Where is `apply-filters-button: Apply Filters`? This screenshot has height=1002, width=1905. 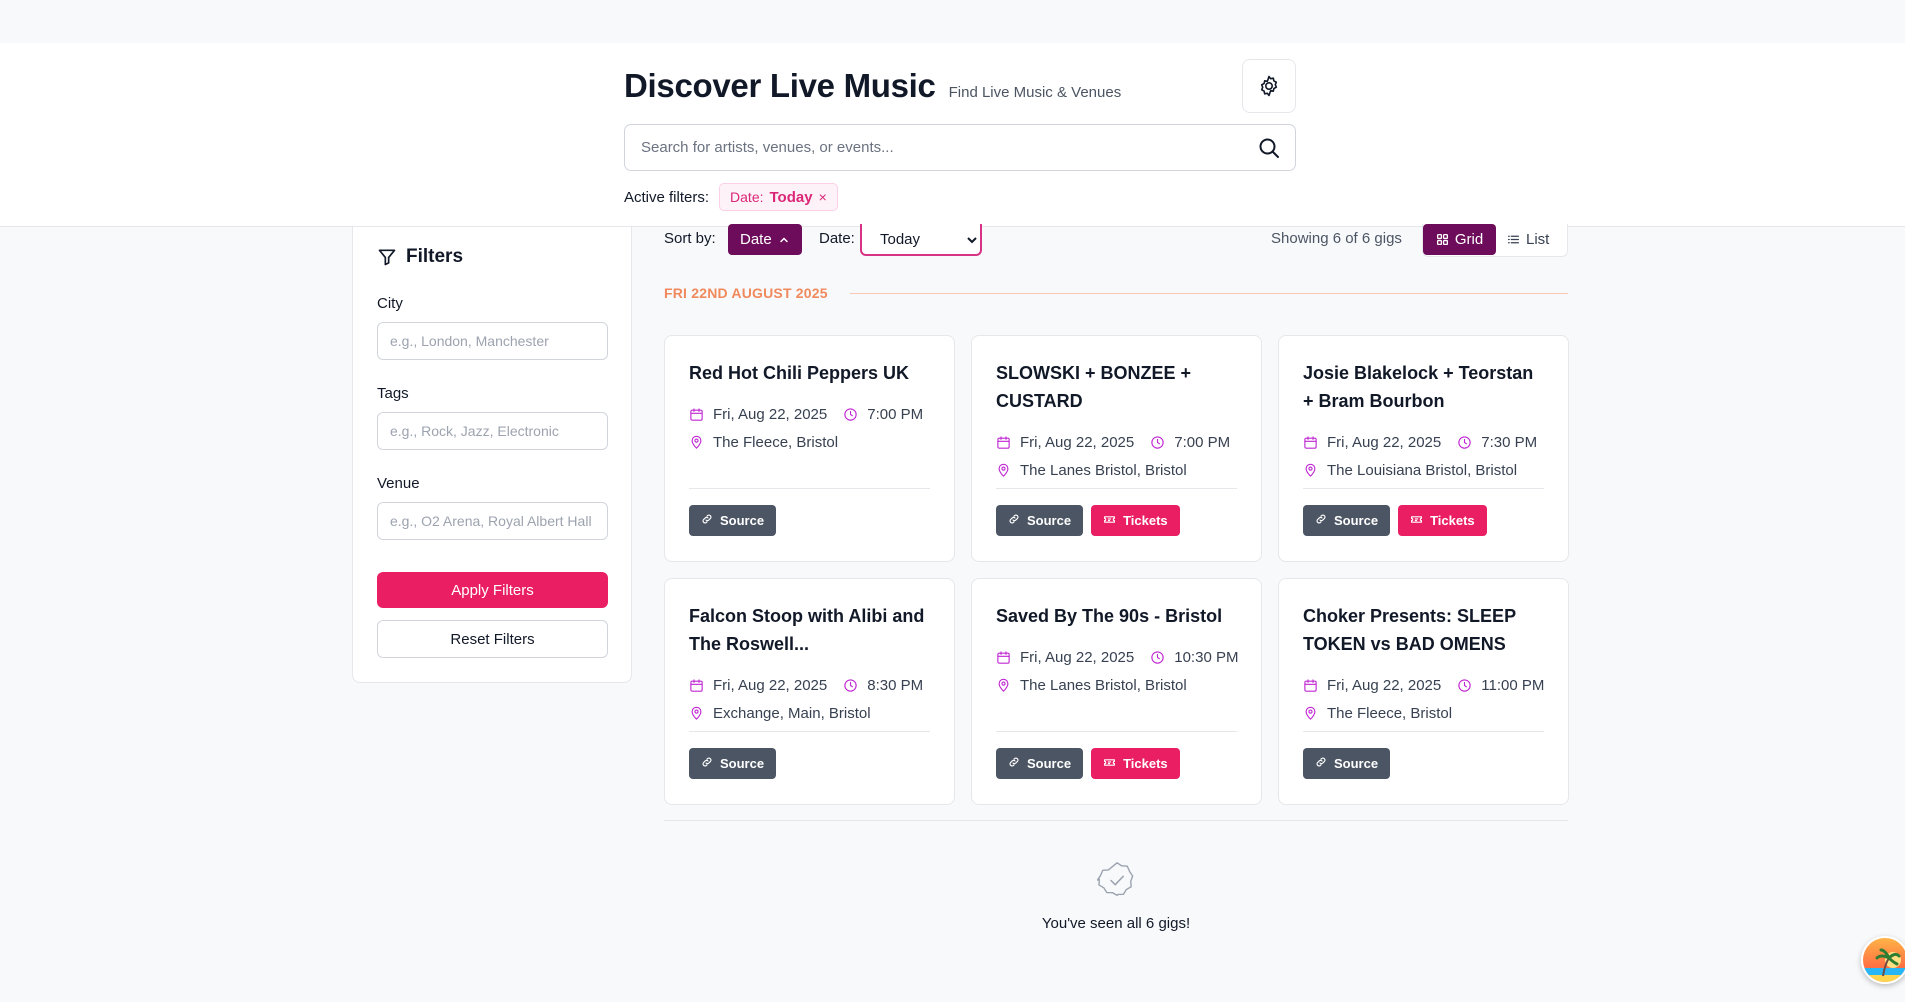 apply-filters-button: Apply Filters is located at coordinates (492, 590).